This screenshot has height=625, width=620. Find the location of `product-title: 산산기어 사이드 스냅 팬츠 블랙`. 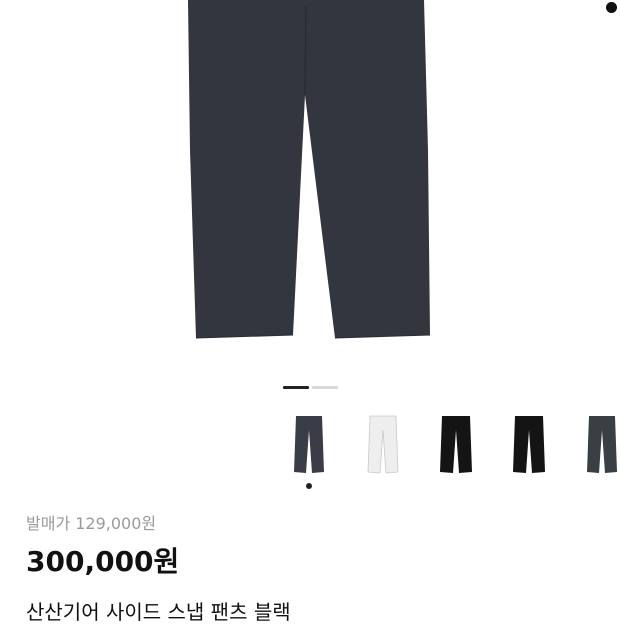

product-title: 산산기어 사이드 스냅 팬츠 블랙 is located at coordinates (158, 612).